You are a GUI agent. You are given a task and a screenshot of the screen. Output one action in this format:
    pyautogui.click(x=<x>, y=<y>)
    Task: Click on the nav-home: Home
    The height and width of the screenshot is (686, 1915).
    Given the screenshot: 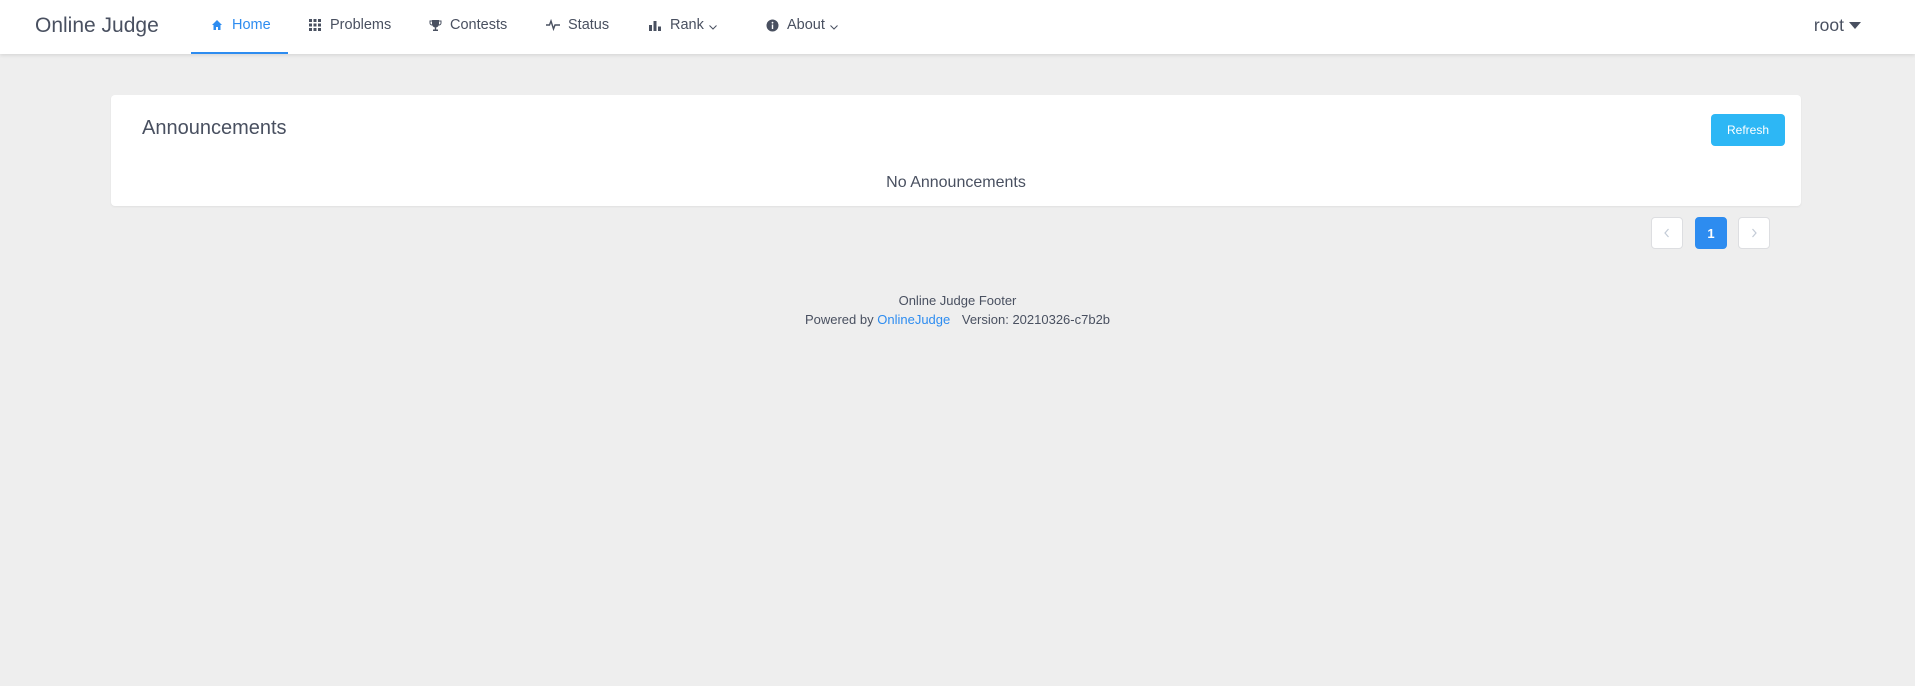 What is the action you would take?
    pyautogui.click(x=239, y=27)
    